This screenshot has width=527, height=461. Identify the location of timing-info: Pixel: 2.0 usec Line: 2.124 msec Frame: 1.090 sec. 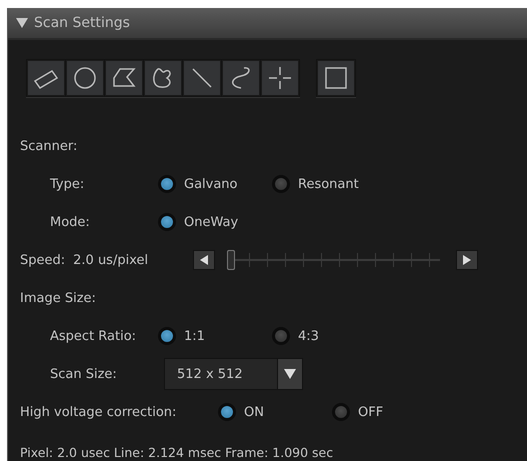
(177, 452).